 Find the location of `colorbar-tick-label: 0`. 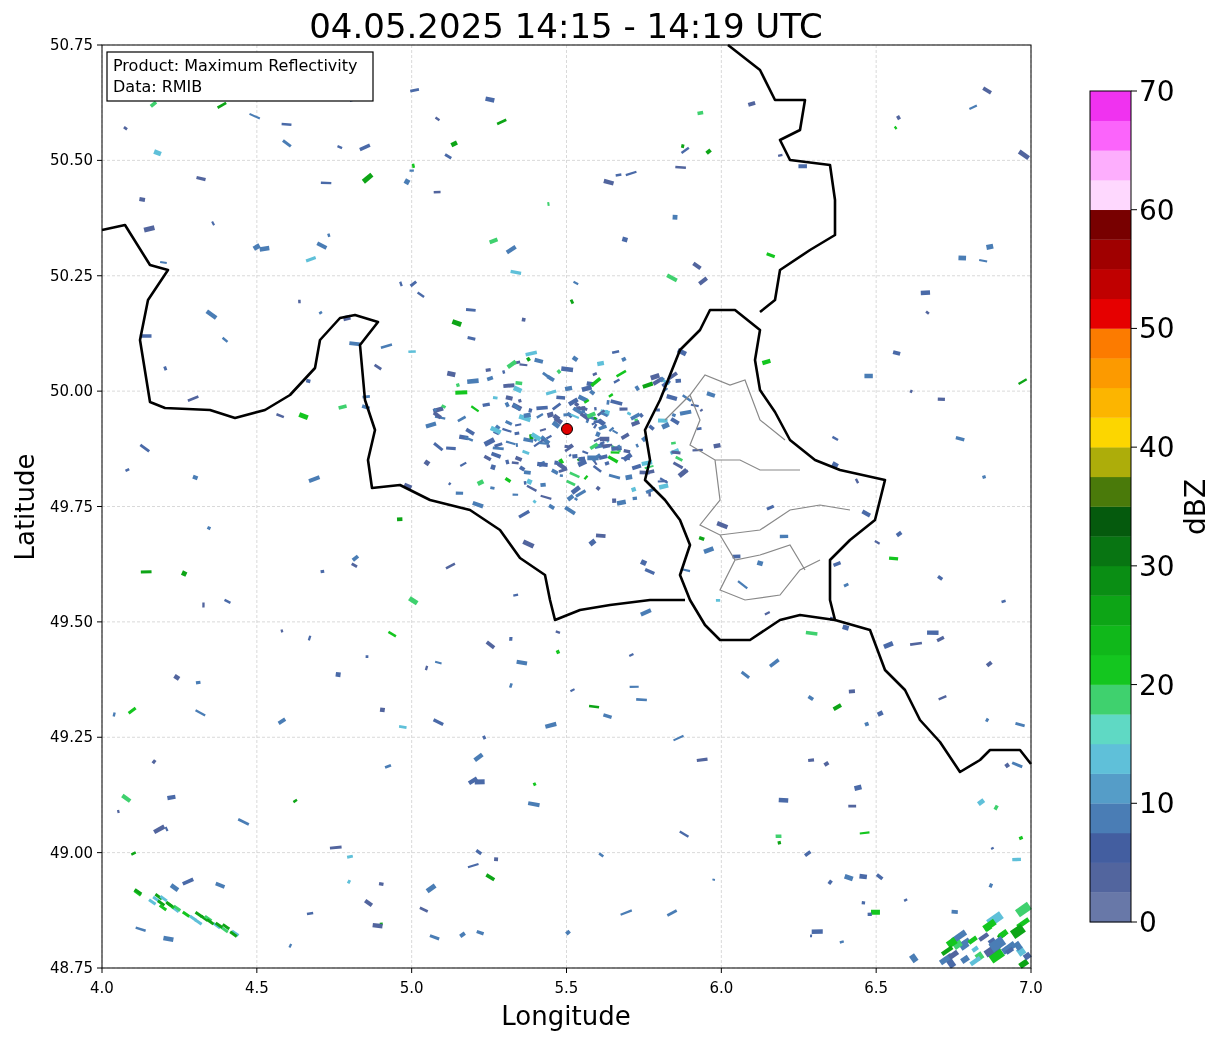

colorbar-tick-label: 0 is located at coordinates (1148, 922).